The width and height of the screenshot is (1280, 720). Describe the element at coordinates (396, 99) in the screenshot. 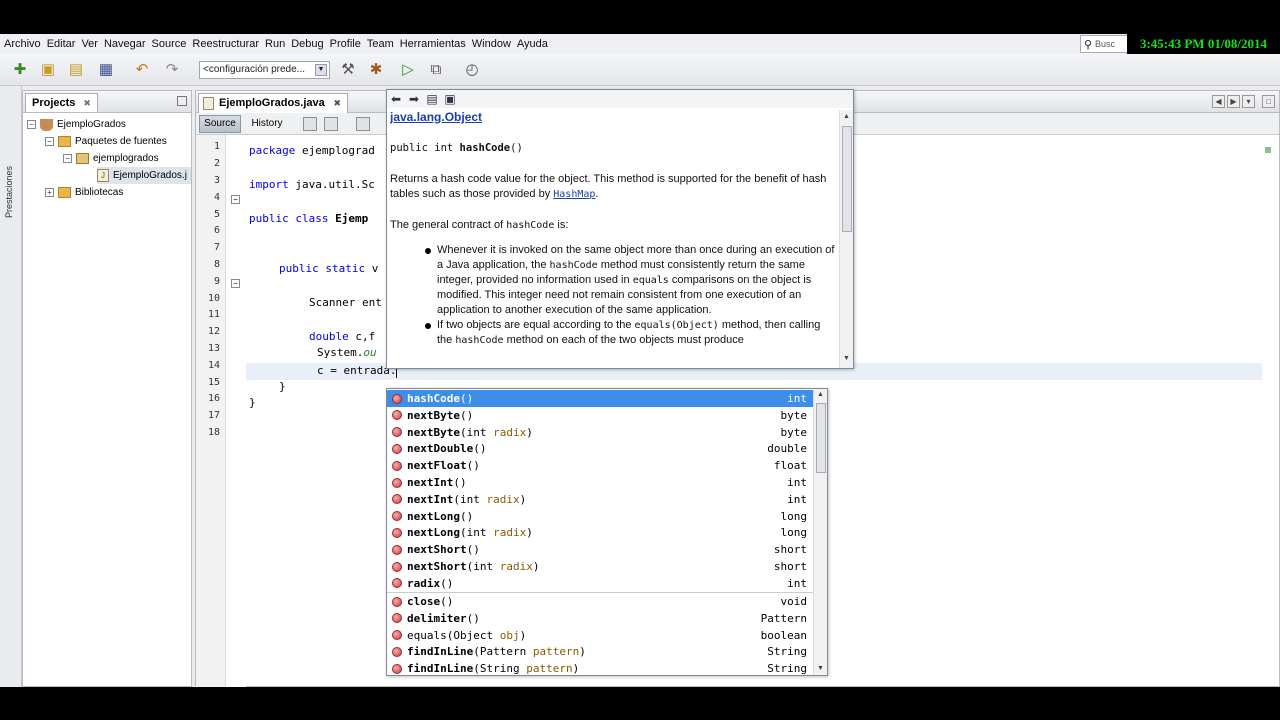

I see `back-arrow-icon: ⬅` at that location.